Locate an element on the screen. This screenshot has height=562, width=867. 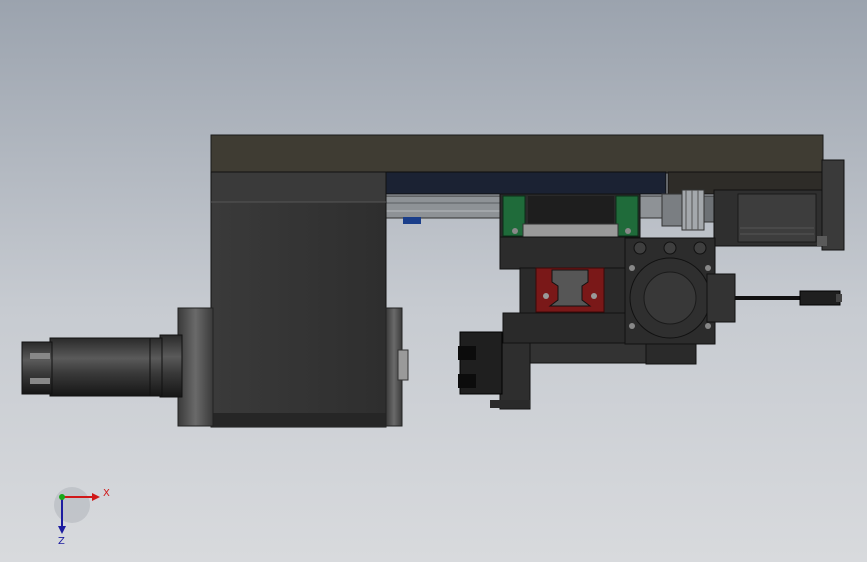
x-axis-arrow-head is located at coordinates (96, 497).